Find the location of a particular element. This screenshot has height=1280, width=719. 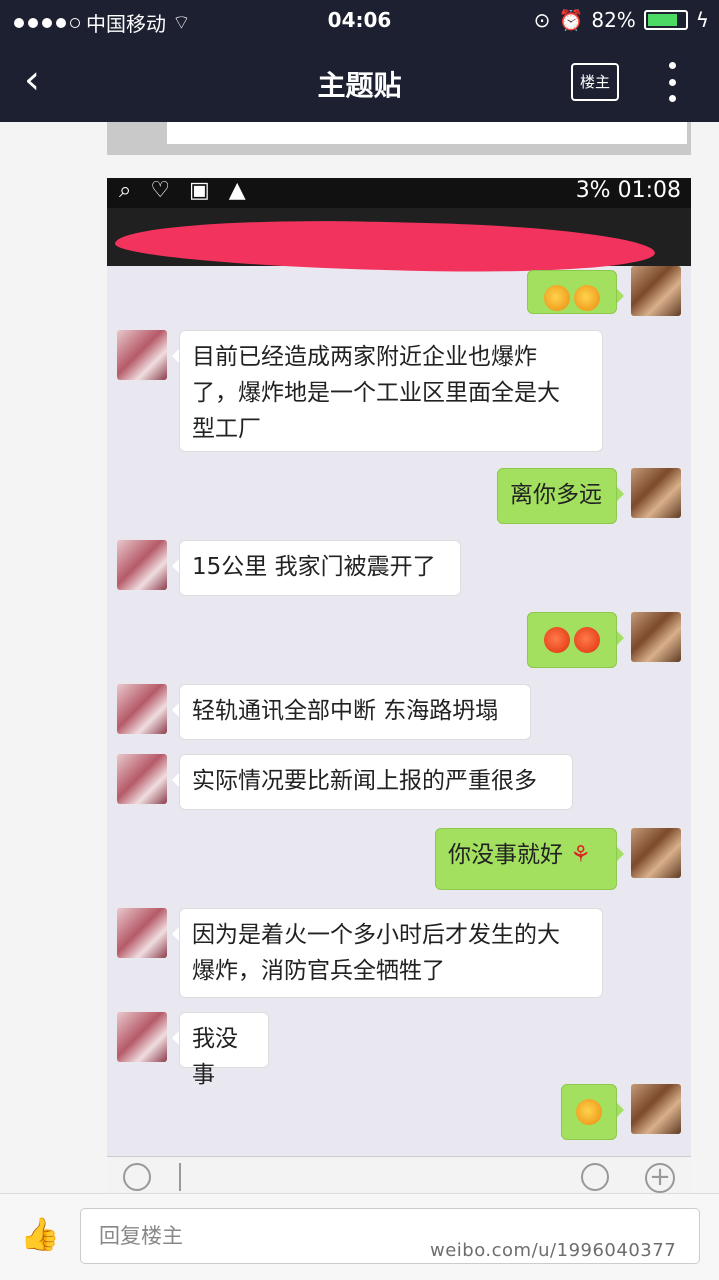

message-text: 目前已经造成两家附近企业也爆炸 了，爆炸地是一个工业区里面全是大 型工厂 is located at coordinates (376, 393).